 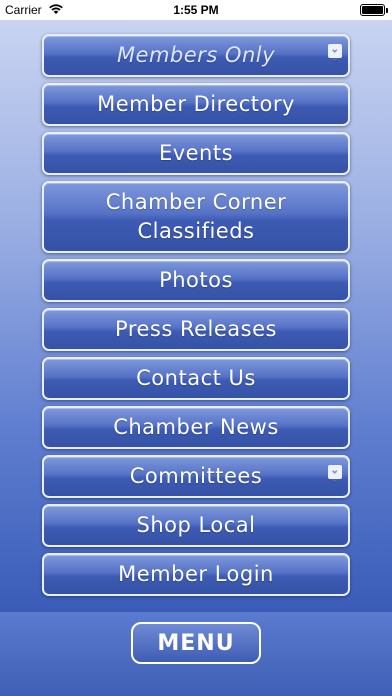 I want to click on menu-item-label: Committees, so click(x=196, y=476).